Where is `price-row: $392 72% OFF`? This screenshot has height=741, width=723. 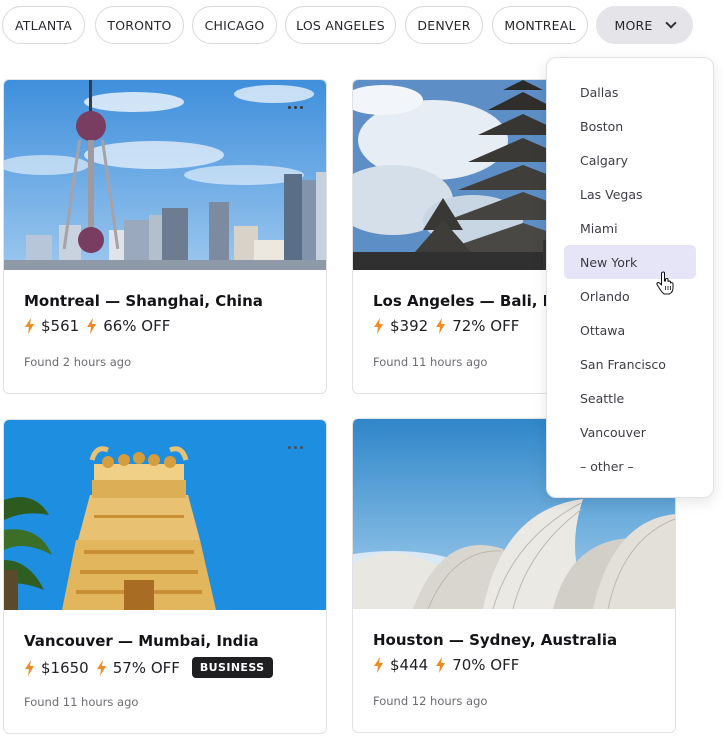 price-row: $392 72% OFF is located at coordinates (446, 326).